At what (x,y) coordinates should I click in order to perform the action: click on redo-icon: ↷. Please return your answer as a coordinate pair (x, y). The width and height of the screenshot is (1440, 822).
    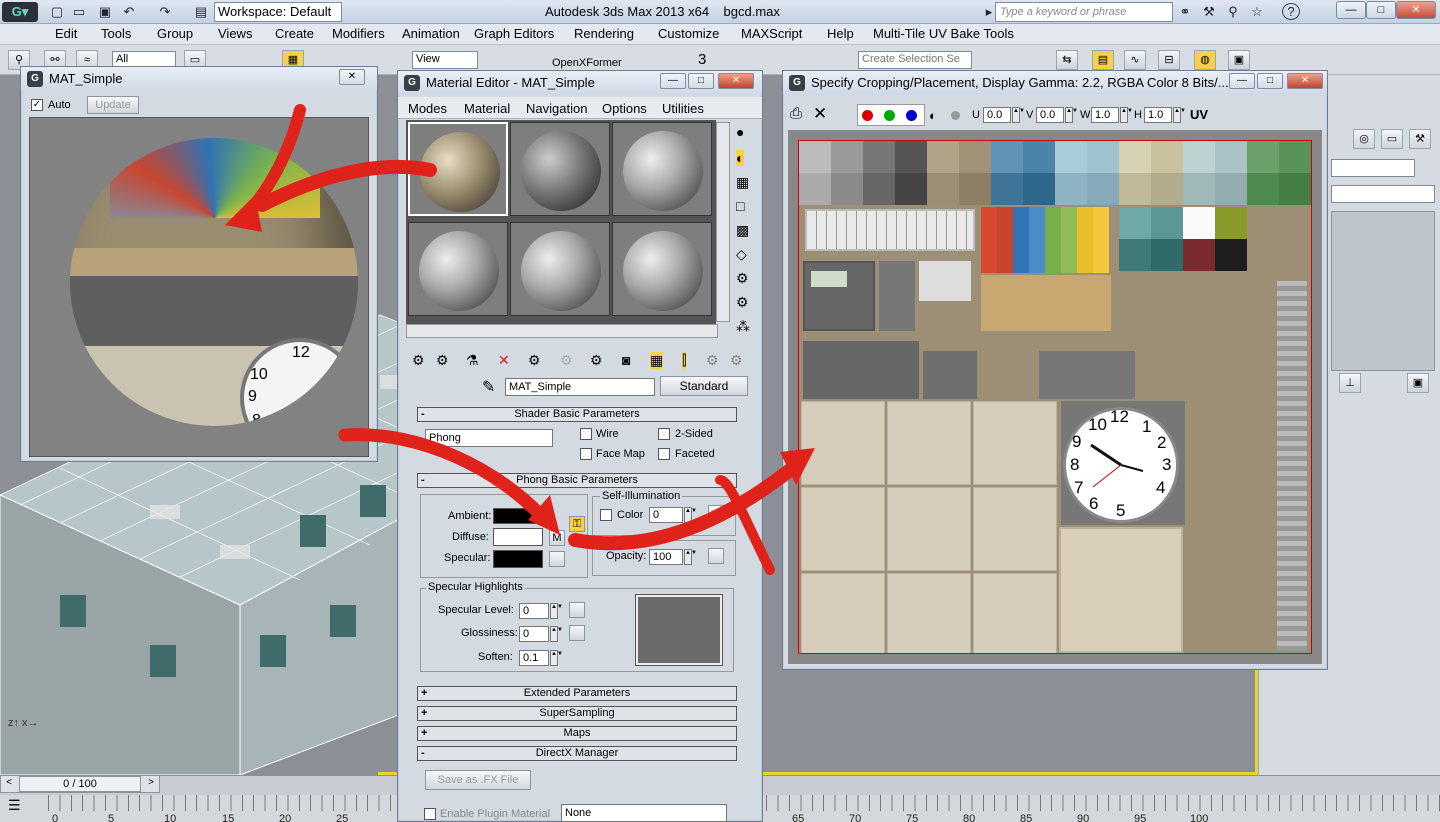
    Looking at the image, I should click on (165, 11).